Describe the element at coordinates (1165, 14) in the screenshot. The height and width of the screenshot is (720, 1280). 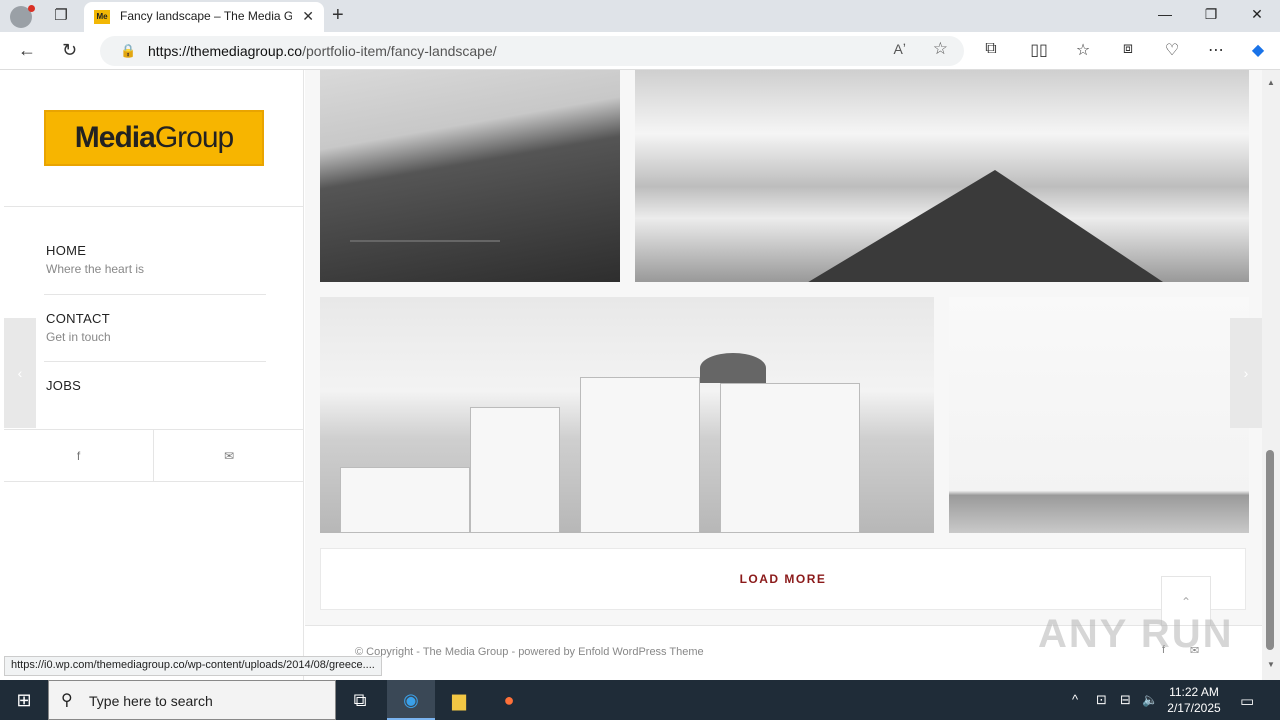
I see `minimize-icon: —` at that location.